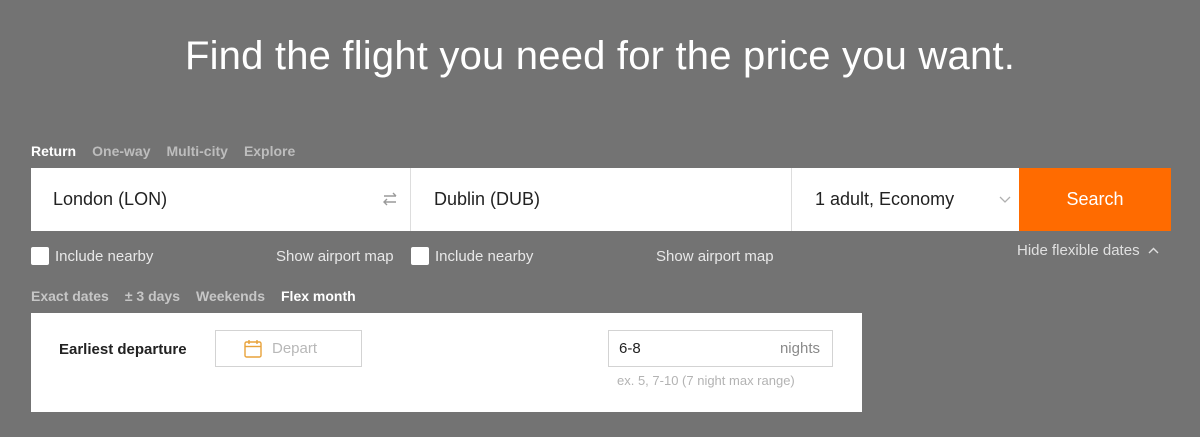  I want to click on chevron-up-icon, so click(1153, 250).